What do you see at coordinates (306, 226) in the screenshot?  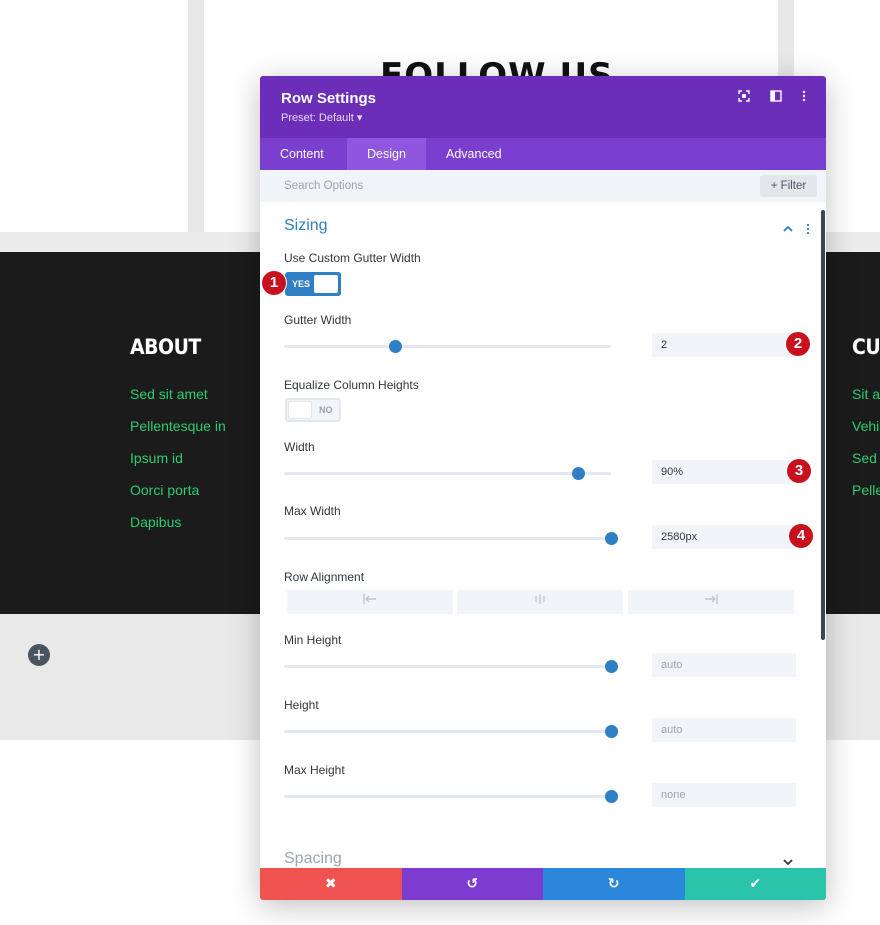 I see `sizing-section-title: Sizing` at bounding box center [306, 226].